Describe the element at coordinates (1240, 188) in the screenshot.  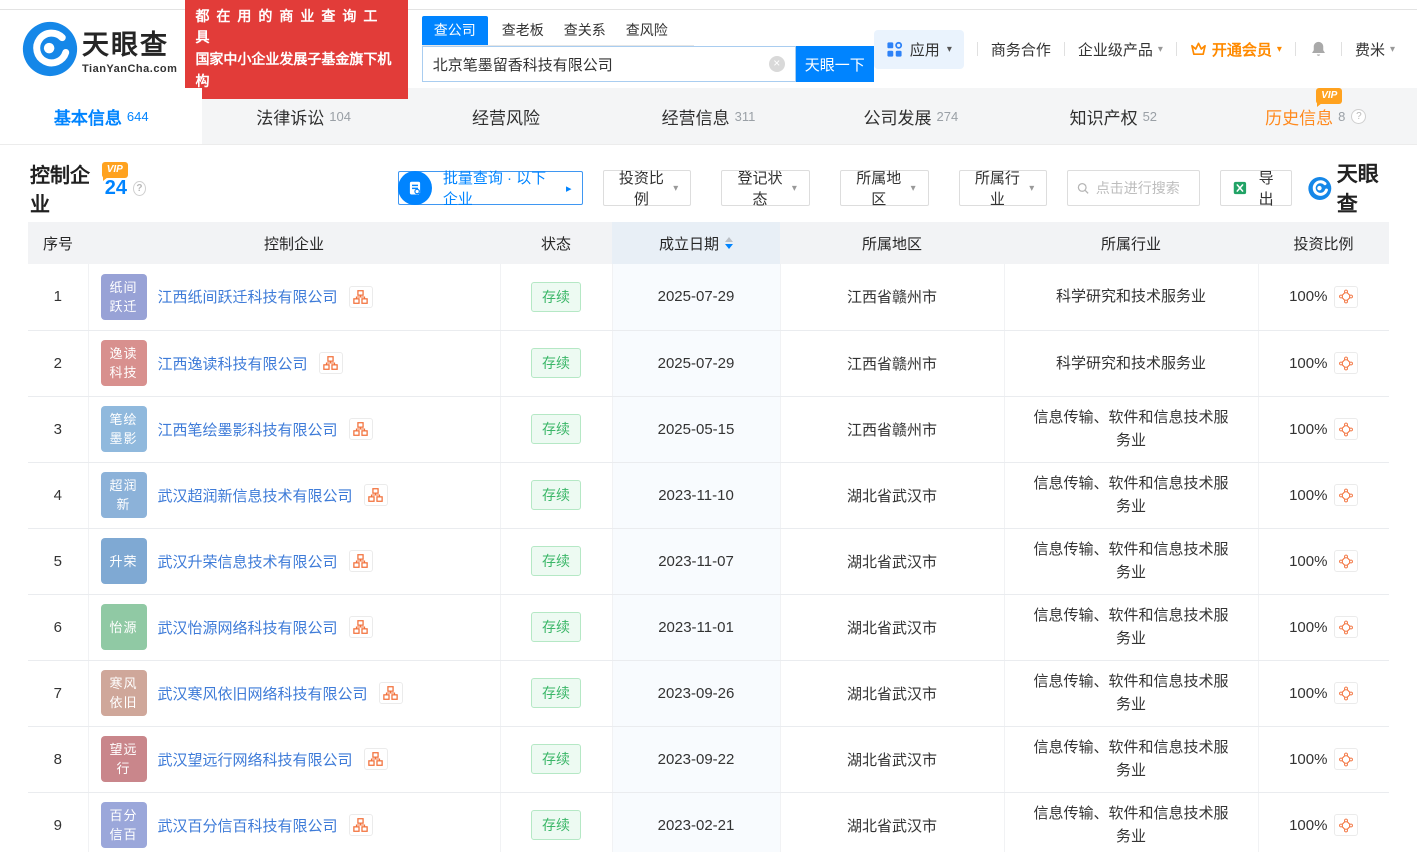
I see `excel-icon` at that location.